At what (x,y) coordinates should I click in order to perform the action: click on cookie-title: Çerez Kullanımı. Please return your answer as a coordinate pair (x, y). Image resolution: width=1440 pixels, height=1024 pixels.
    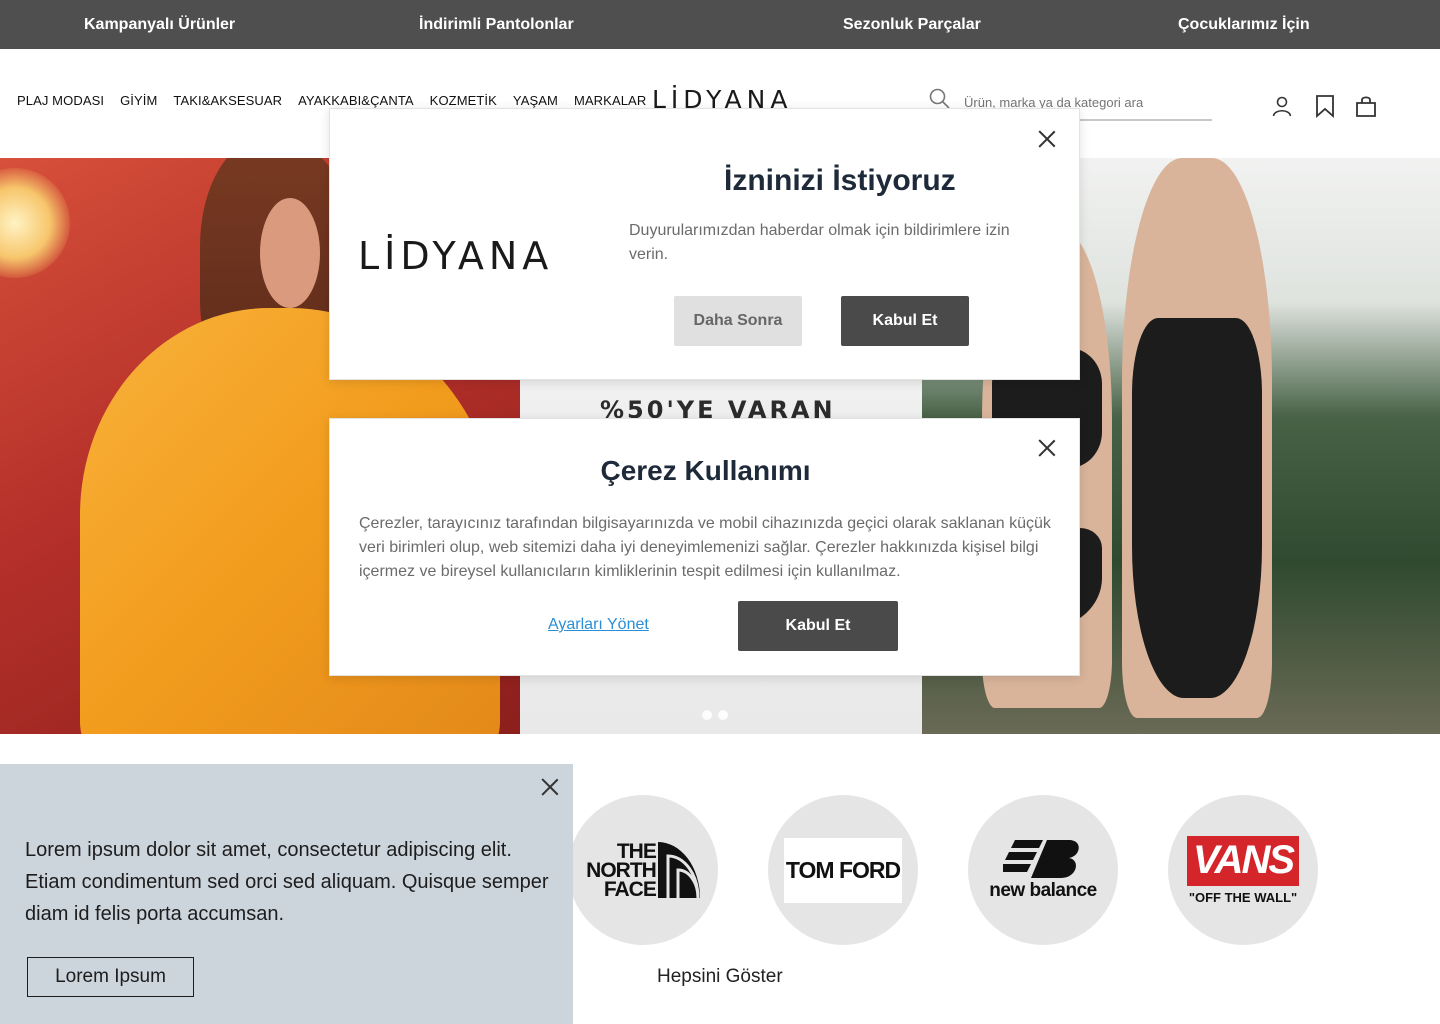
    Looking at the image, I should click on (705, 470).